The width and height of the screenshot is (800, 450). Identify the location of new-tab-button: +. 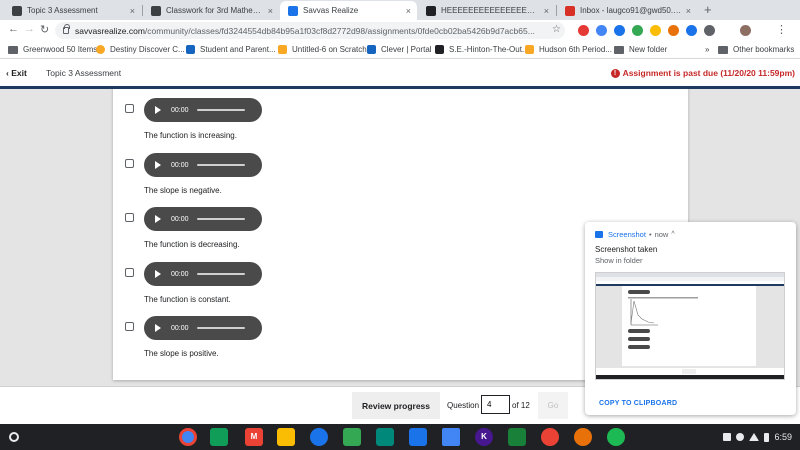
(708, 9).